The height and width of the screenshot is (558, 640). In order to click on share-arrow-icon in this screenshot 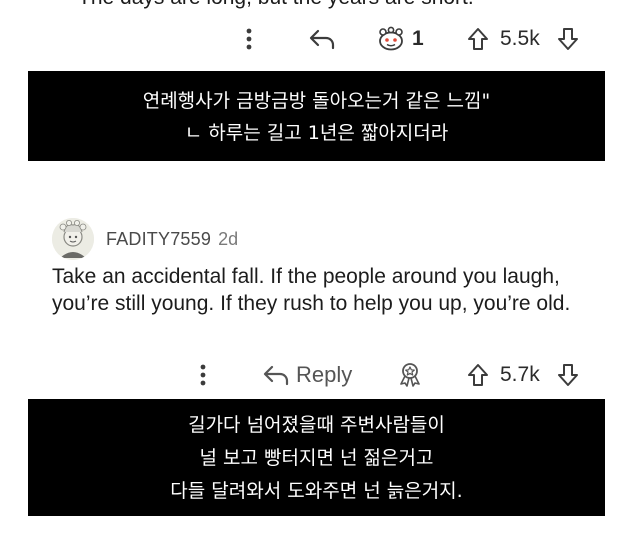, I will do `click(322, 39)`.